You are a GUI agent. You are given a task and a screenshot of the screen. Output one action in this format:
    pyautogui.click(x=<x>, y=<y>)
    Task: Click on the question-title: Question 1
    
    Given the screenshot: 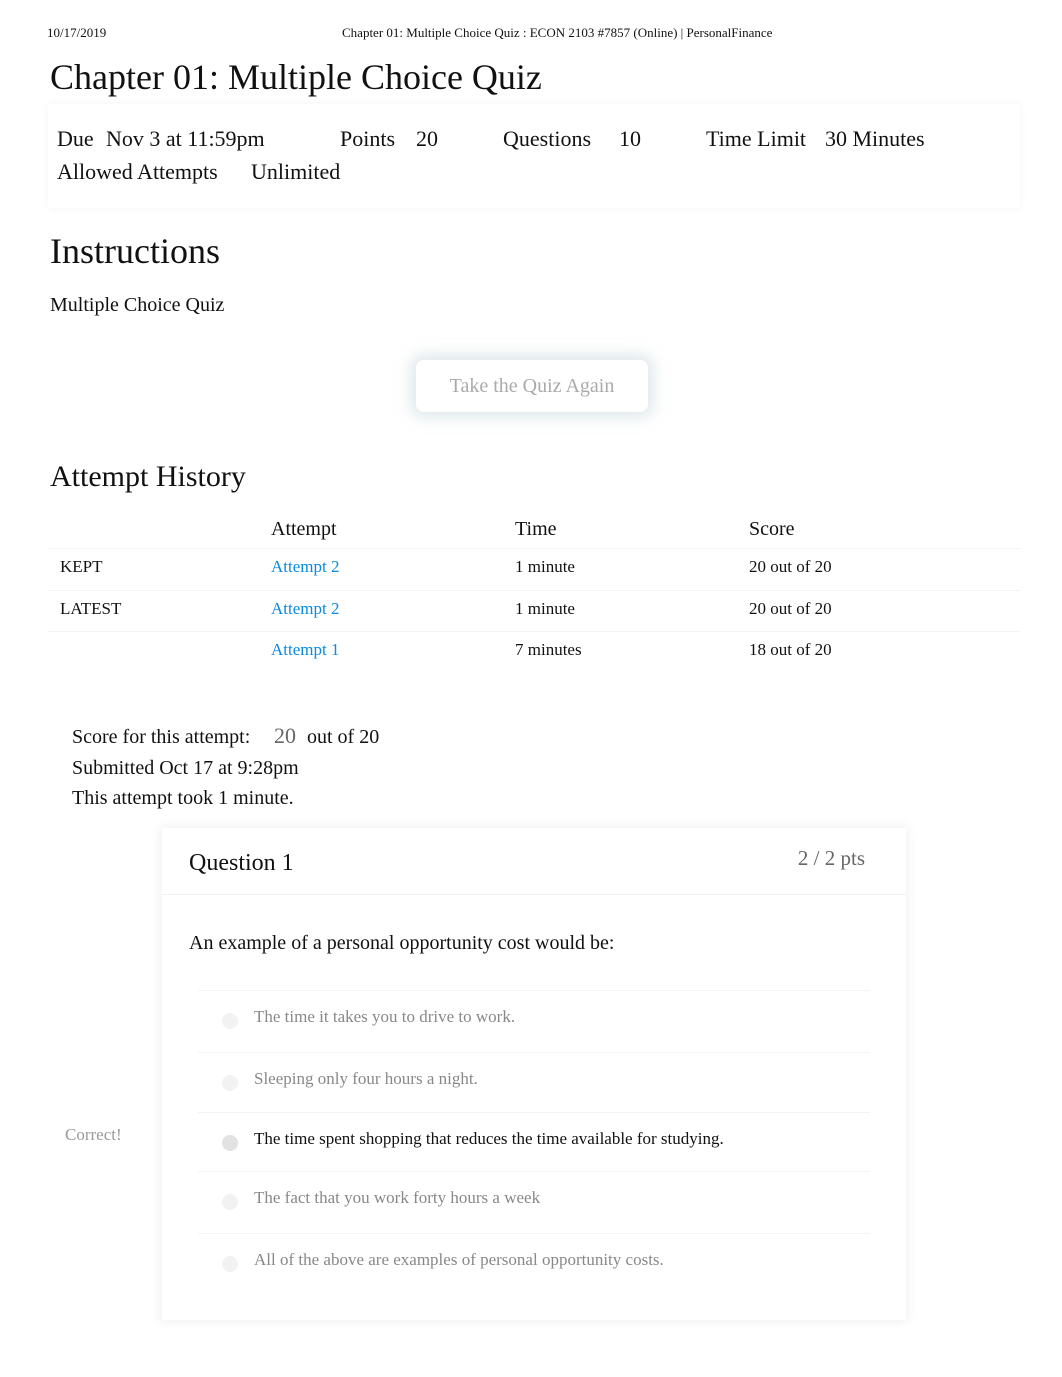 What is the action you would take?
    pyautogui.click(x=241, y=863)
    